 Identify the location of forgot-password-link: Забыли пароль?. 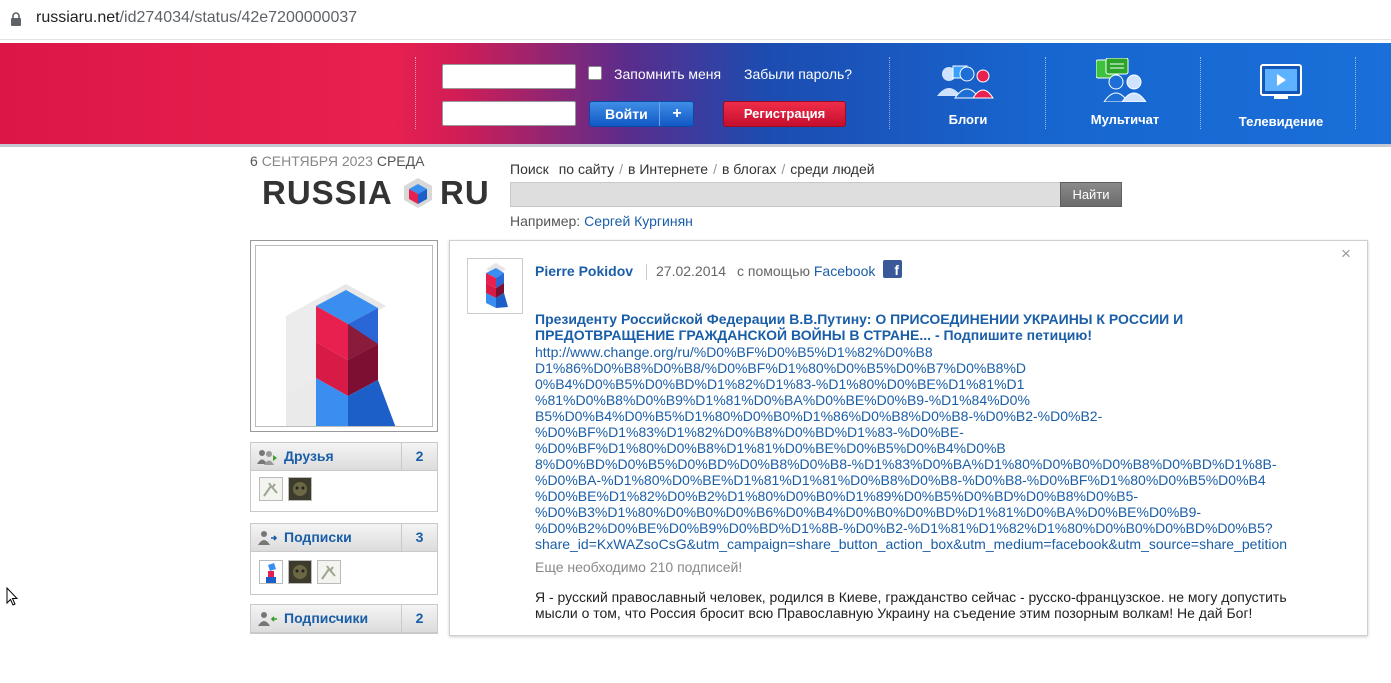
(798, 74).